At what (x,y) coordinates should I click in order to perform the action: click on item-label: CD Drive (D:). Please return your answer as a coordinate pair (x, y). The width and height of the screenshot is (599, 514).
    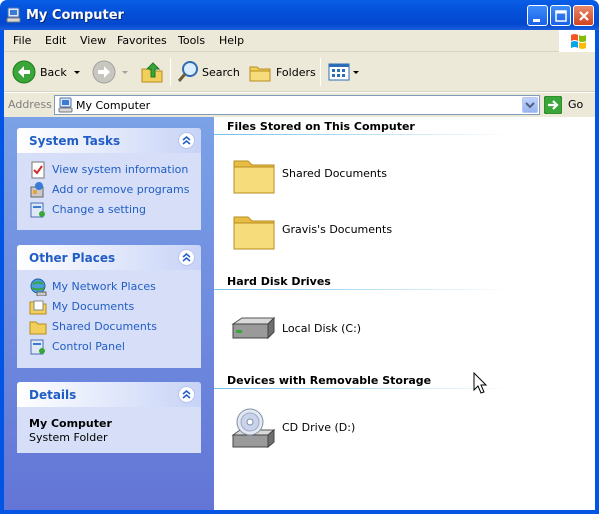
    Looking at the image, I should click on (319, 427).